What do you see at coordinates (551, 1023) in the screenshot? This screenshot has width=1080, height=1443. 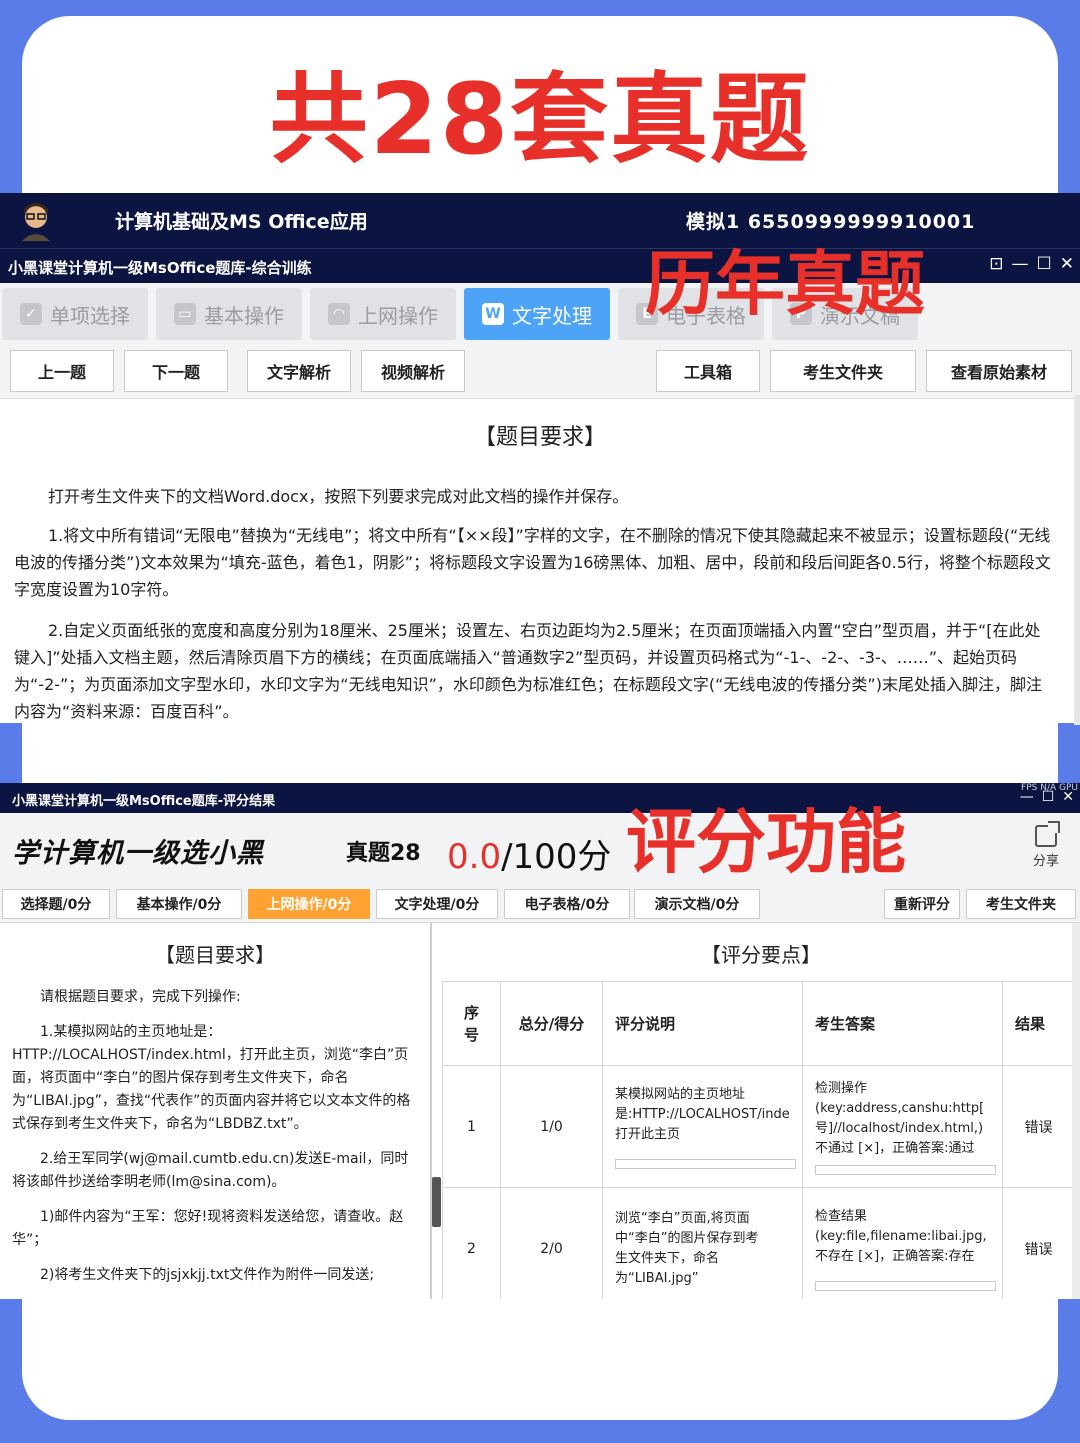 I see `header-score: 总分/得分` at bounding box center [551, 1023].